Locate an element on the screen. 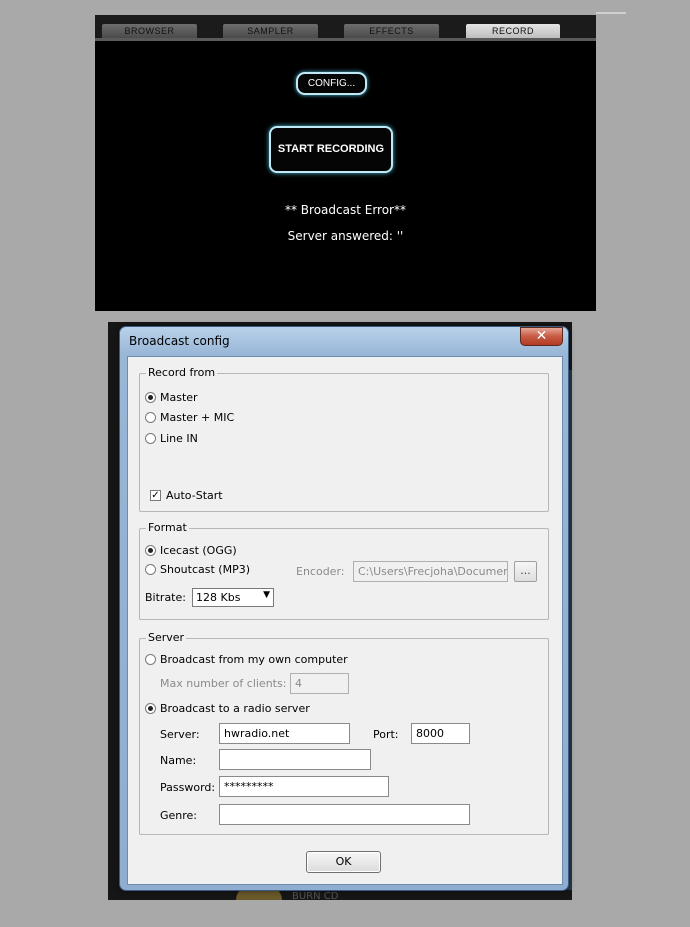 The width and height of the screenshot is (690, 927). port-label: Port: is located at coordinates (386, 734).